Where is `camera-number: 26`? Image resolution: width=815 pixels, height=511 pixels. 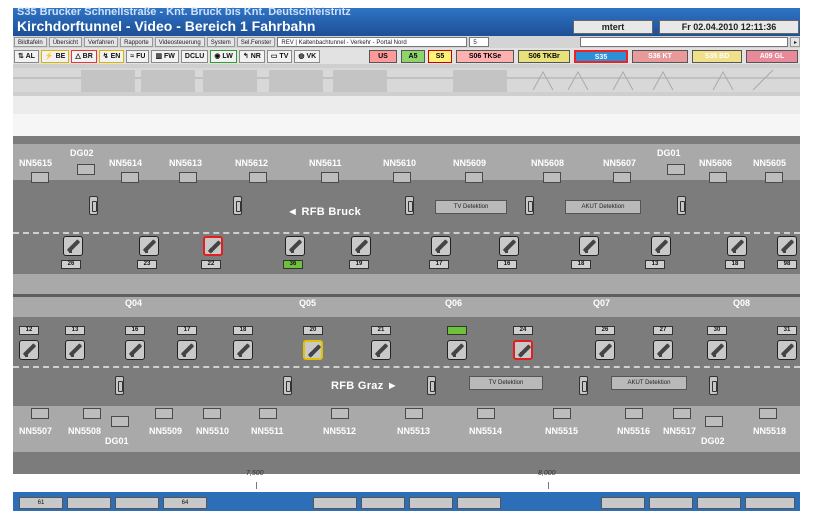
camera-number: 26 is located at coordinates (605, 330).